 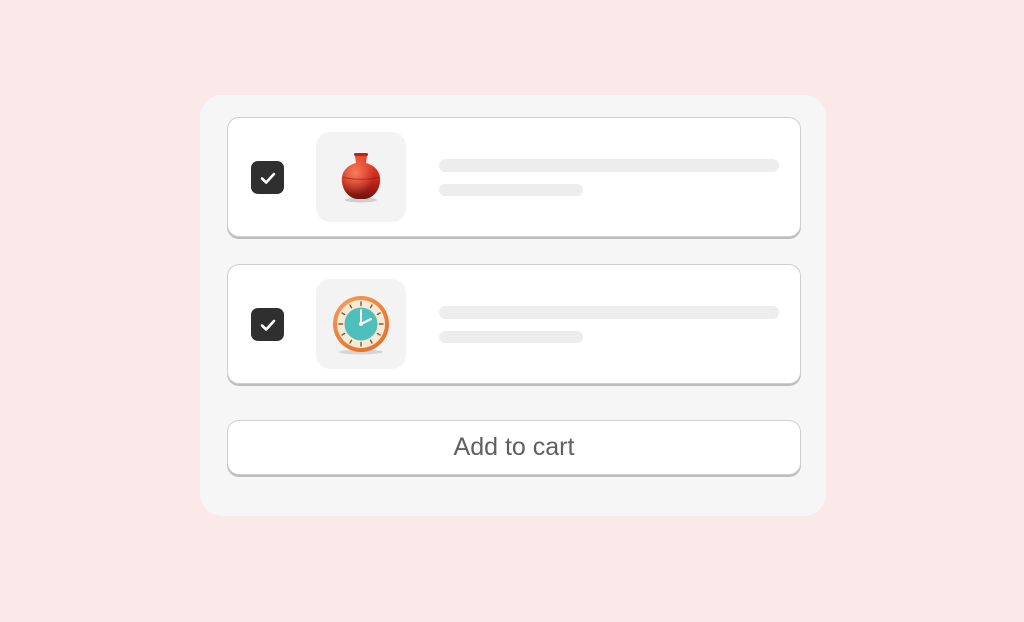 I want to click on product-item-vase, so click(x=514, y=177).